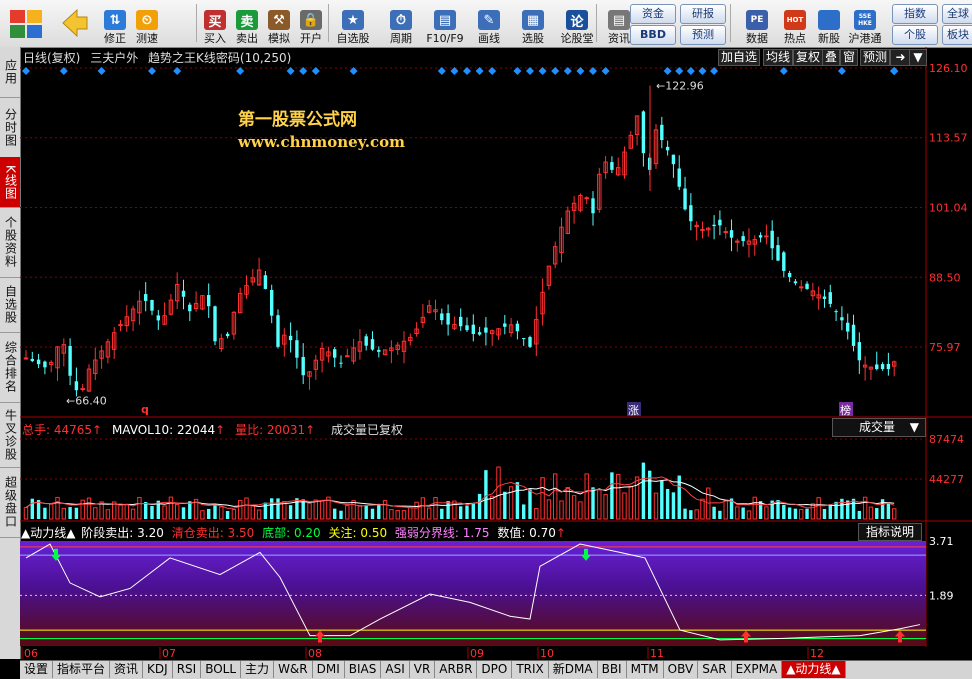 The height and width of the screenshot is (679, 972). What do you see at coordinates (757, 669) in the screenshot?
I see `bottom-tab-20: EXPMA` at bounding box center [757, 669].